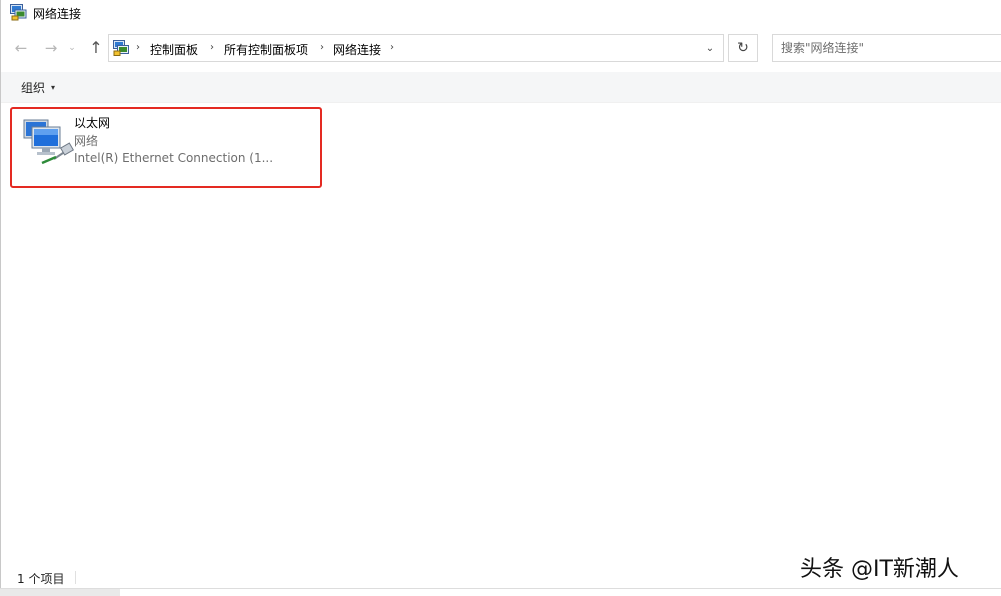 Image resolution: width=1001 pixels, height=596 pixels. Describe the element at coordinates (266, 49) in the screenshot. I see `breadcrumb-all-control-panel-items: 所有控制面板项` at that location.